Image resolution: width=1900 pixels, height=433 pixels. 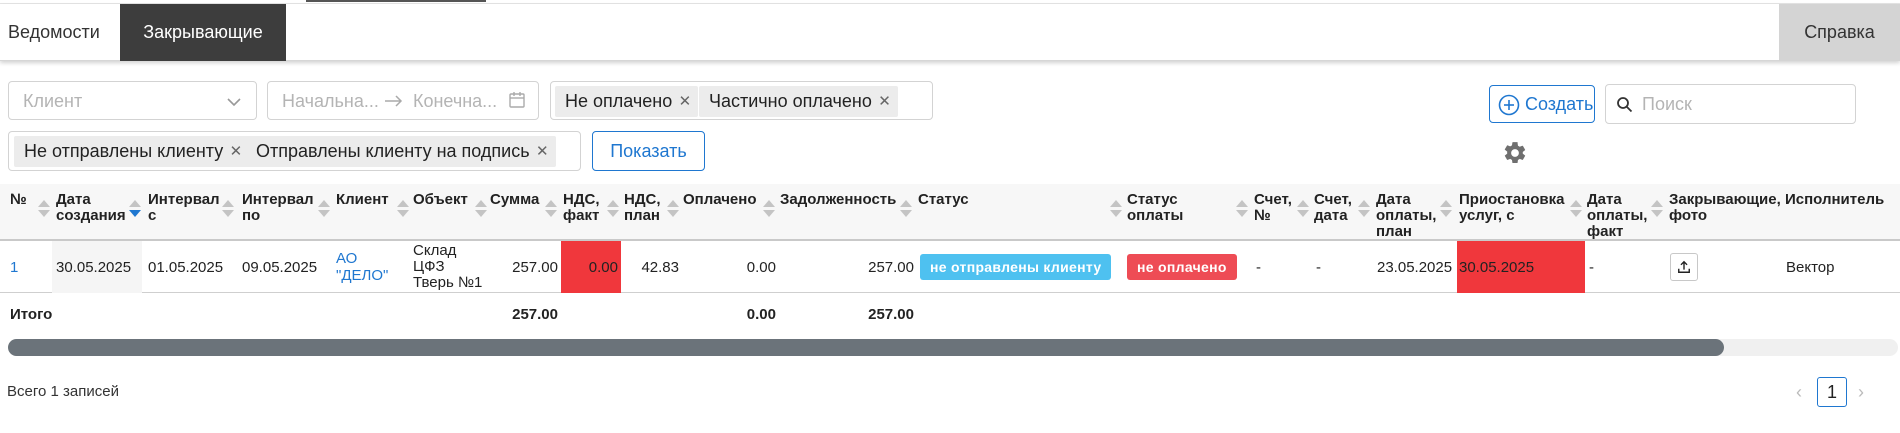 What do you see at coordinates (234, 102) in the screenshot?
I see `chevron-down-icon` at bounding box center [234, 102].